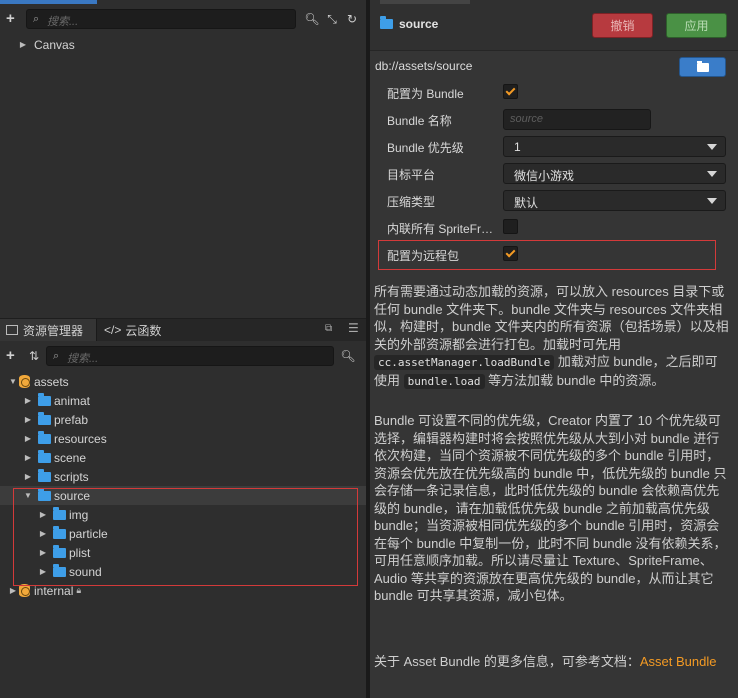 This screenshot has height=698, width=738. What do you see at coordinates (554, 25) in the screenshot?
I see `inspector-header: source 撤销 应用` at bounding box center [554, 25].